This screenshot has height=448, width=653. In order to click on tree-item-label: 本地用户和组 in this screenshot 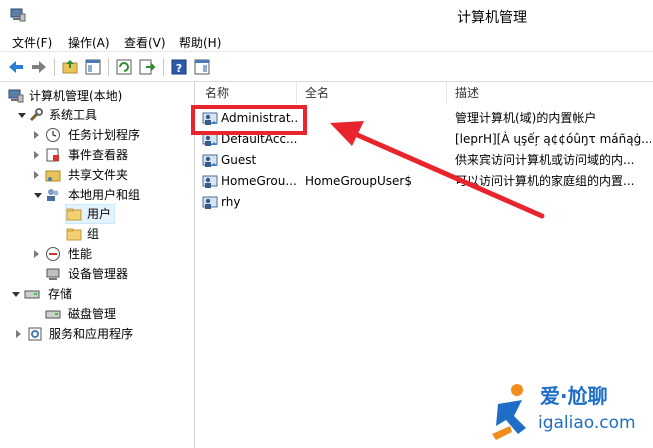, I will do `click(104, 195)`.